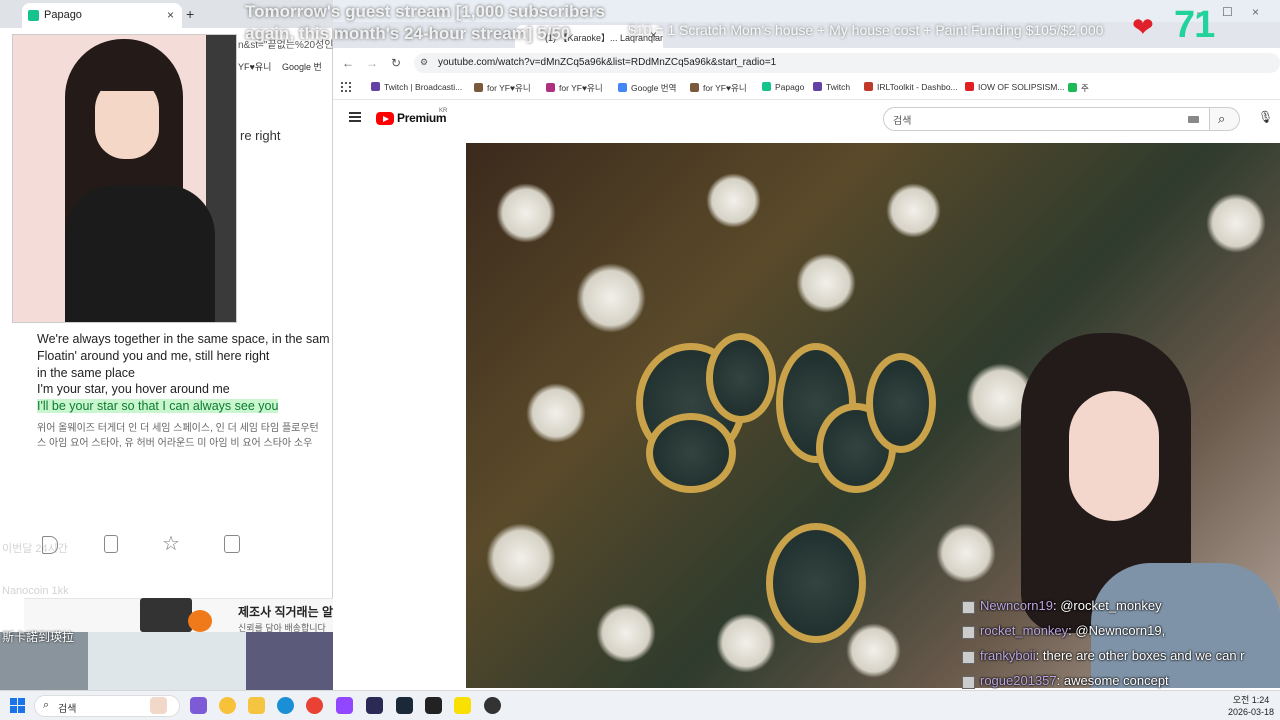 This screenshot has width=1280, height=720. Describe the element at coordinates (102, 15) in the screenshot. I see `papago-tab: Papago ×` at that location.